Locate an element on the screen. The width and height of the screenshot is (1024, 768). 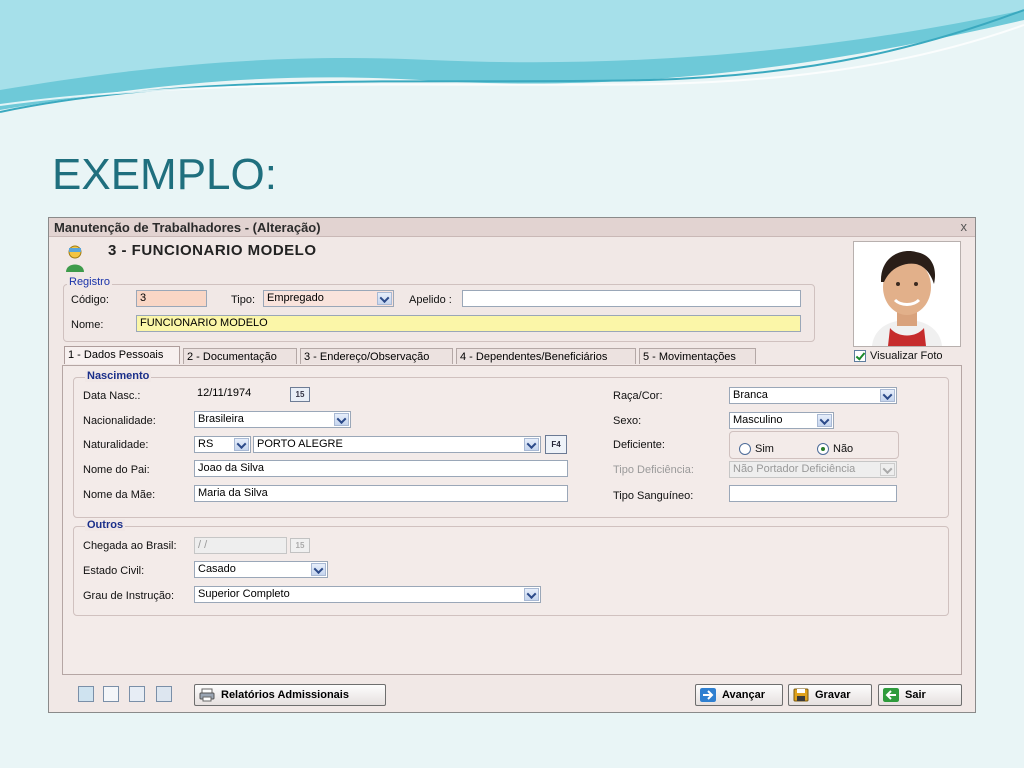
sexo-select: Masculino is located at coordinates (781, 420).